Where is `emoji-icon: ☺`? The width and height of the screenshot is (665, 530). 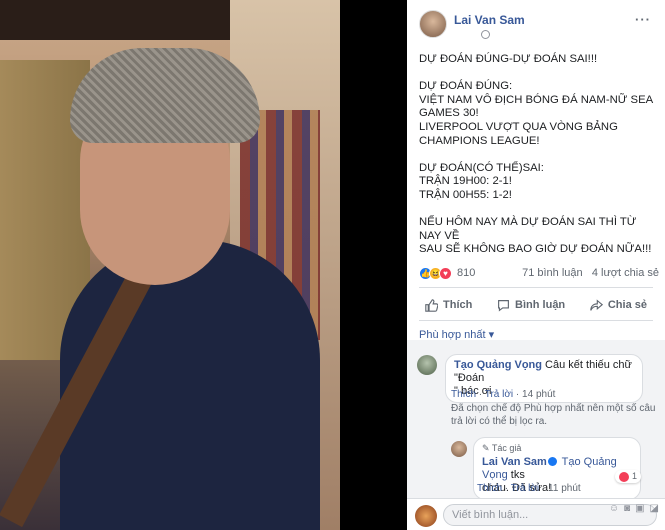
emoji-icon: ☺ is located at coordinates (614, 508).